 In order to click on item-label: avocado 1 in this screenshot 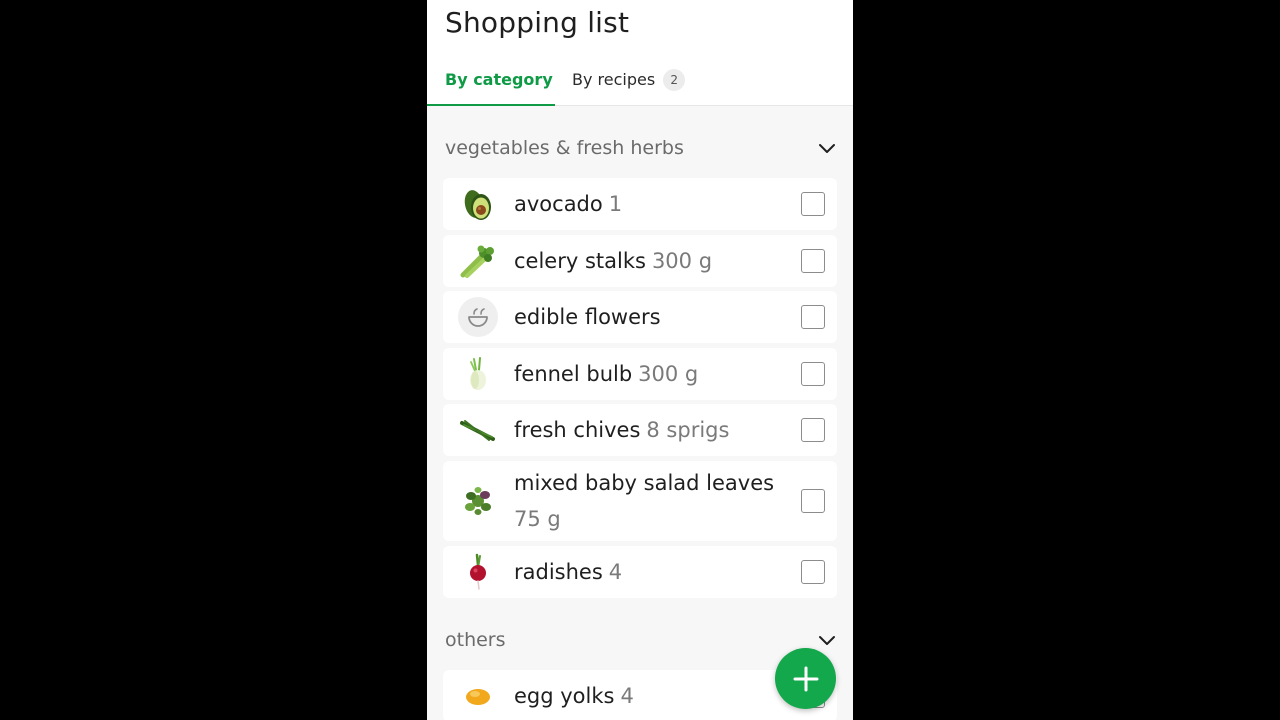, I will do `click(568, 204)`.